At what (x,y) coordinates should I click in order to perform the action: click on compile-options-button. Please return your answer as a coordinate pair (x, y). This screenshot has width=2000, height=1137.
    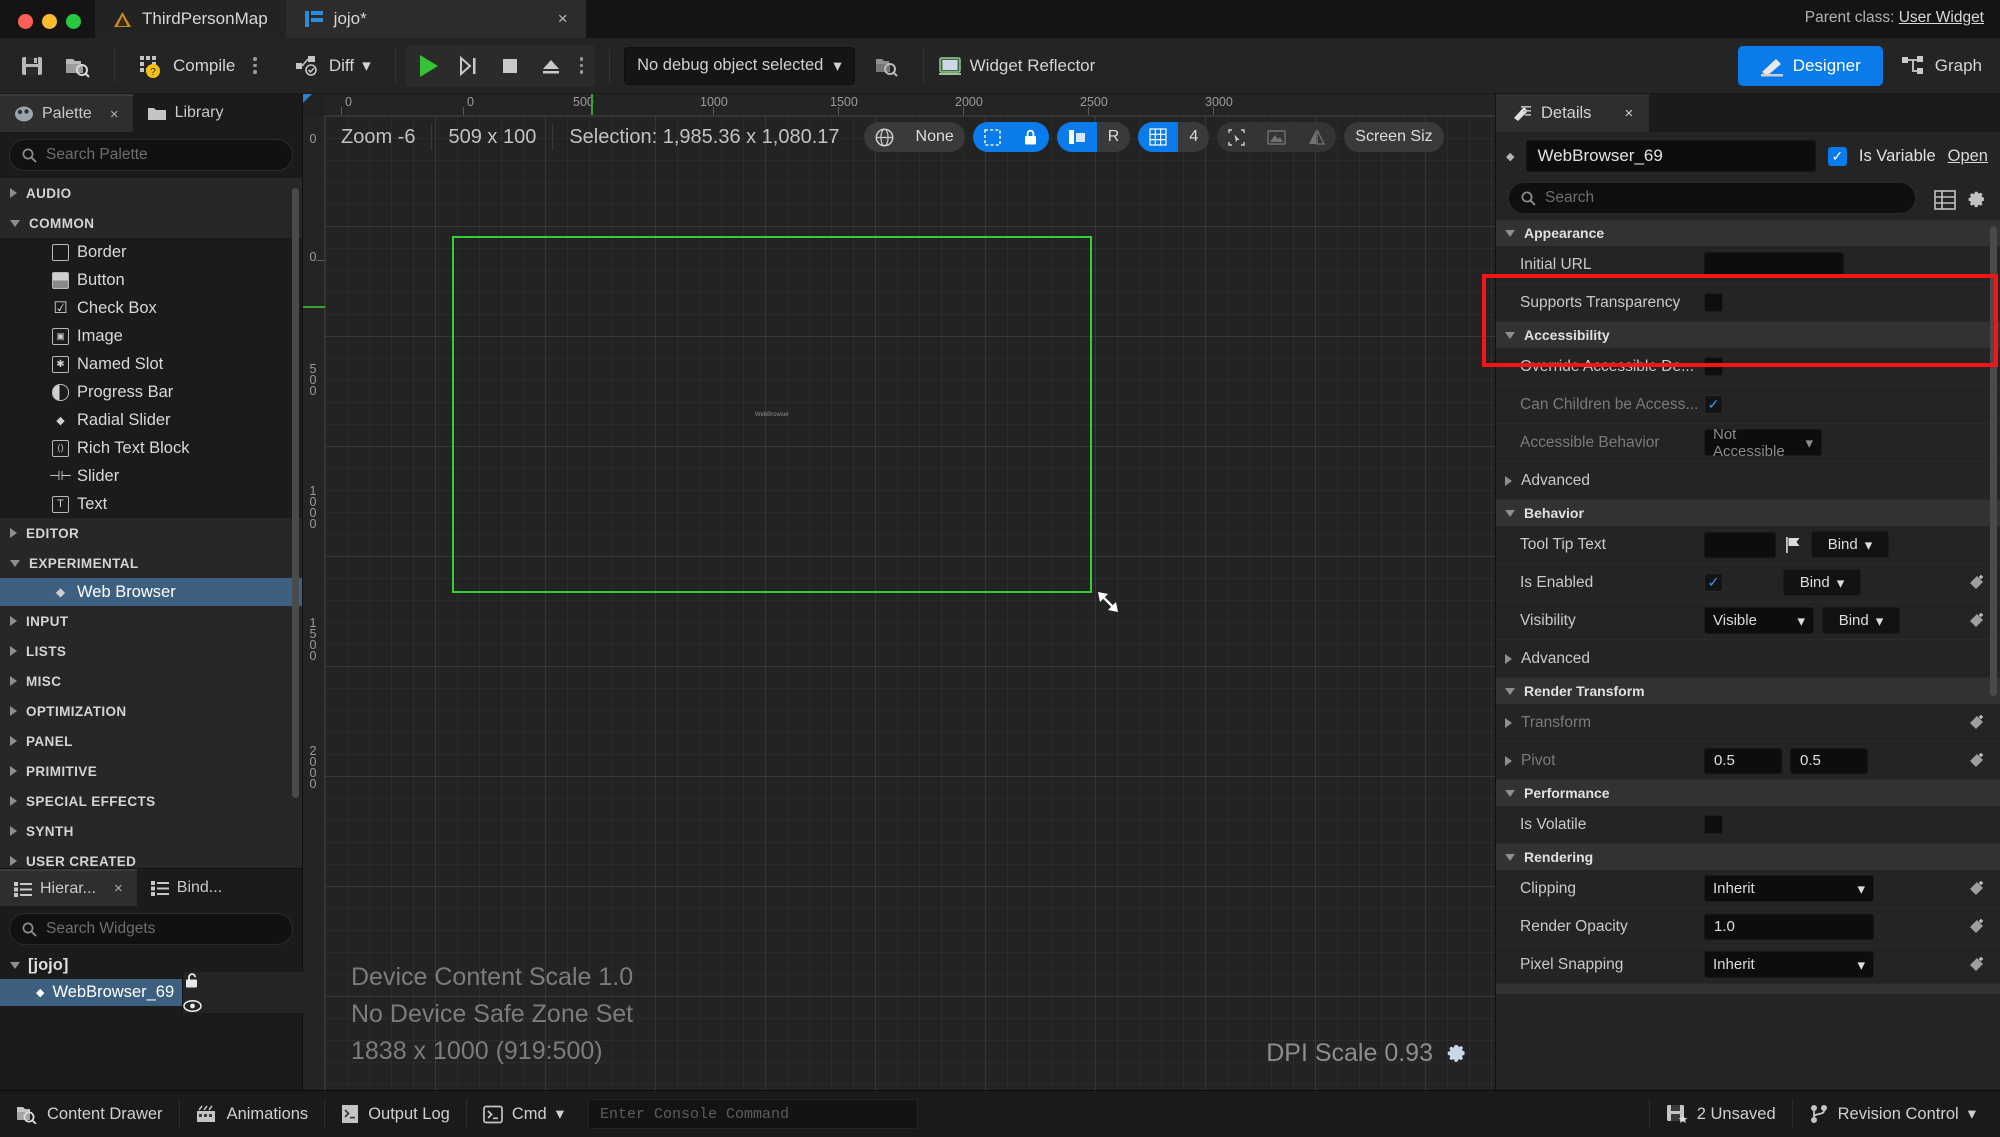
    Looking at the image, I should click on (255, 65).